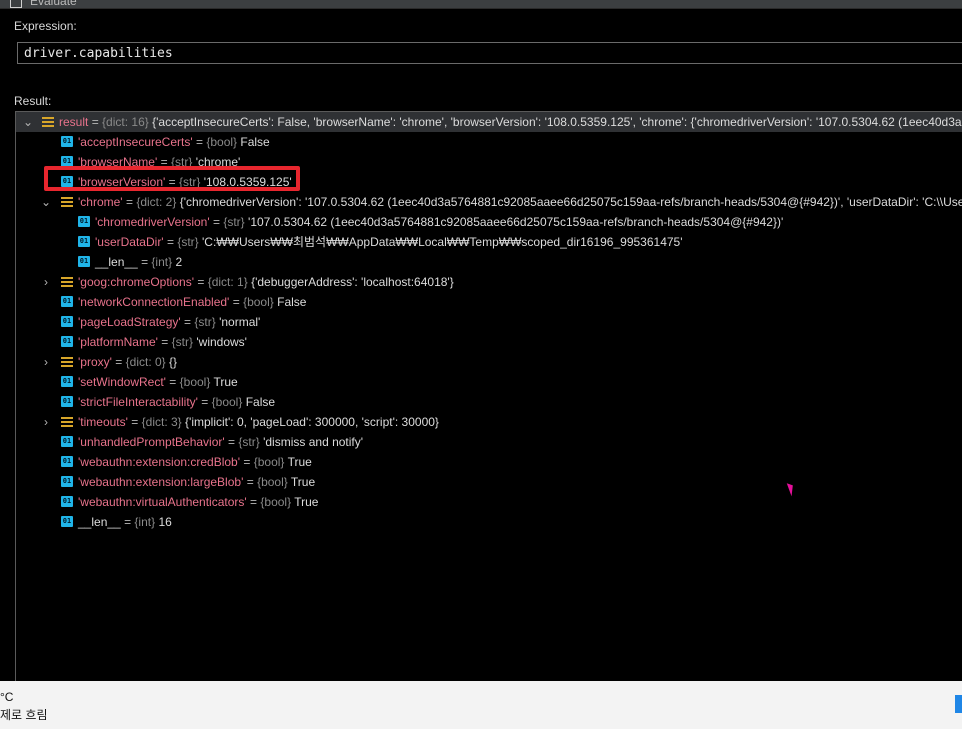 The width and height of the screenshot is (962, 729). I want to click on tree-row: 01 'pageLoadStrategy' = {str} 'normal', so click(489, 322).